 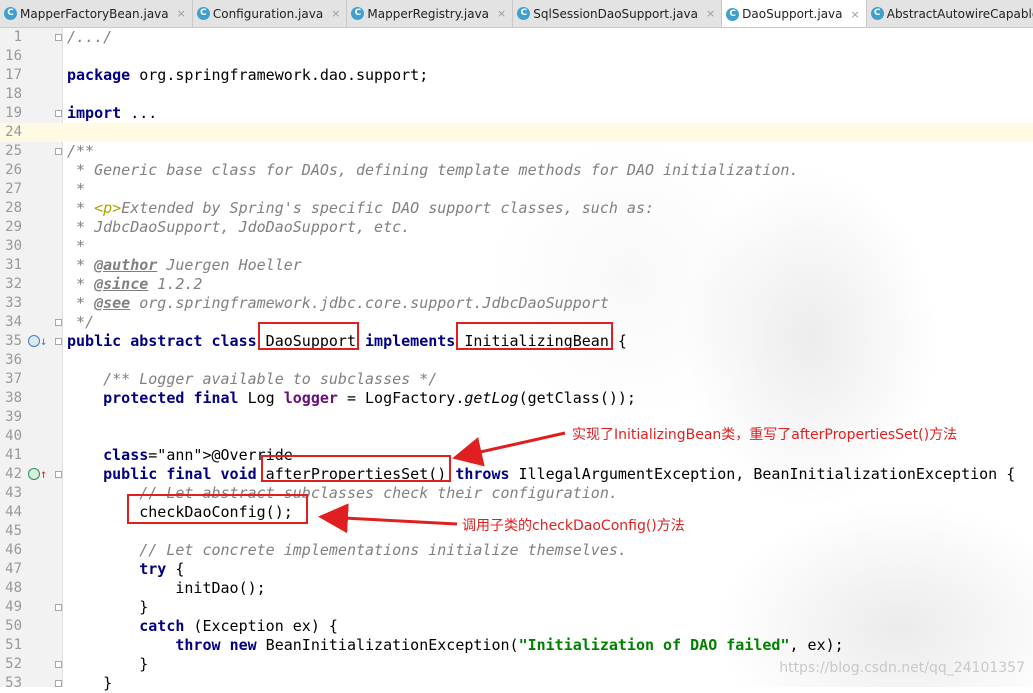 What do you see at coordinates (248, 75) in the screenshot?
I see `code-text: package org.springframework.dao.support;` at bounding box center [248, 75].